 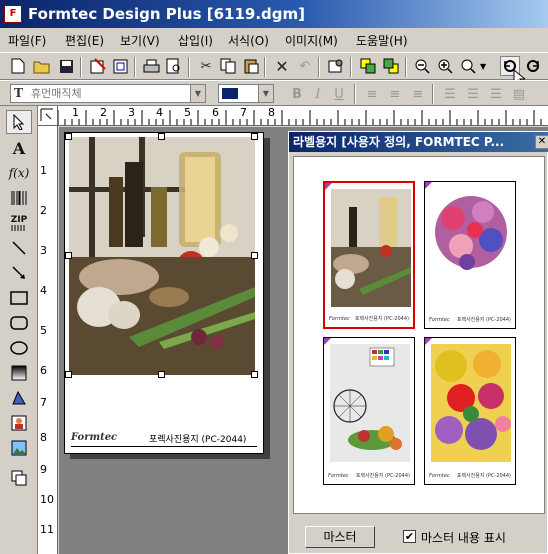 I want to click on format-toolbar: T 휴먼매직체 ▼ ▼ B I U ≡ ≡ ≡ ☰ ☰ ☰ ▤, so click(x=274, y=93).